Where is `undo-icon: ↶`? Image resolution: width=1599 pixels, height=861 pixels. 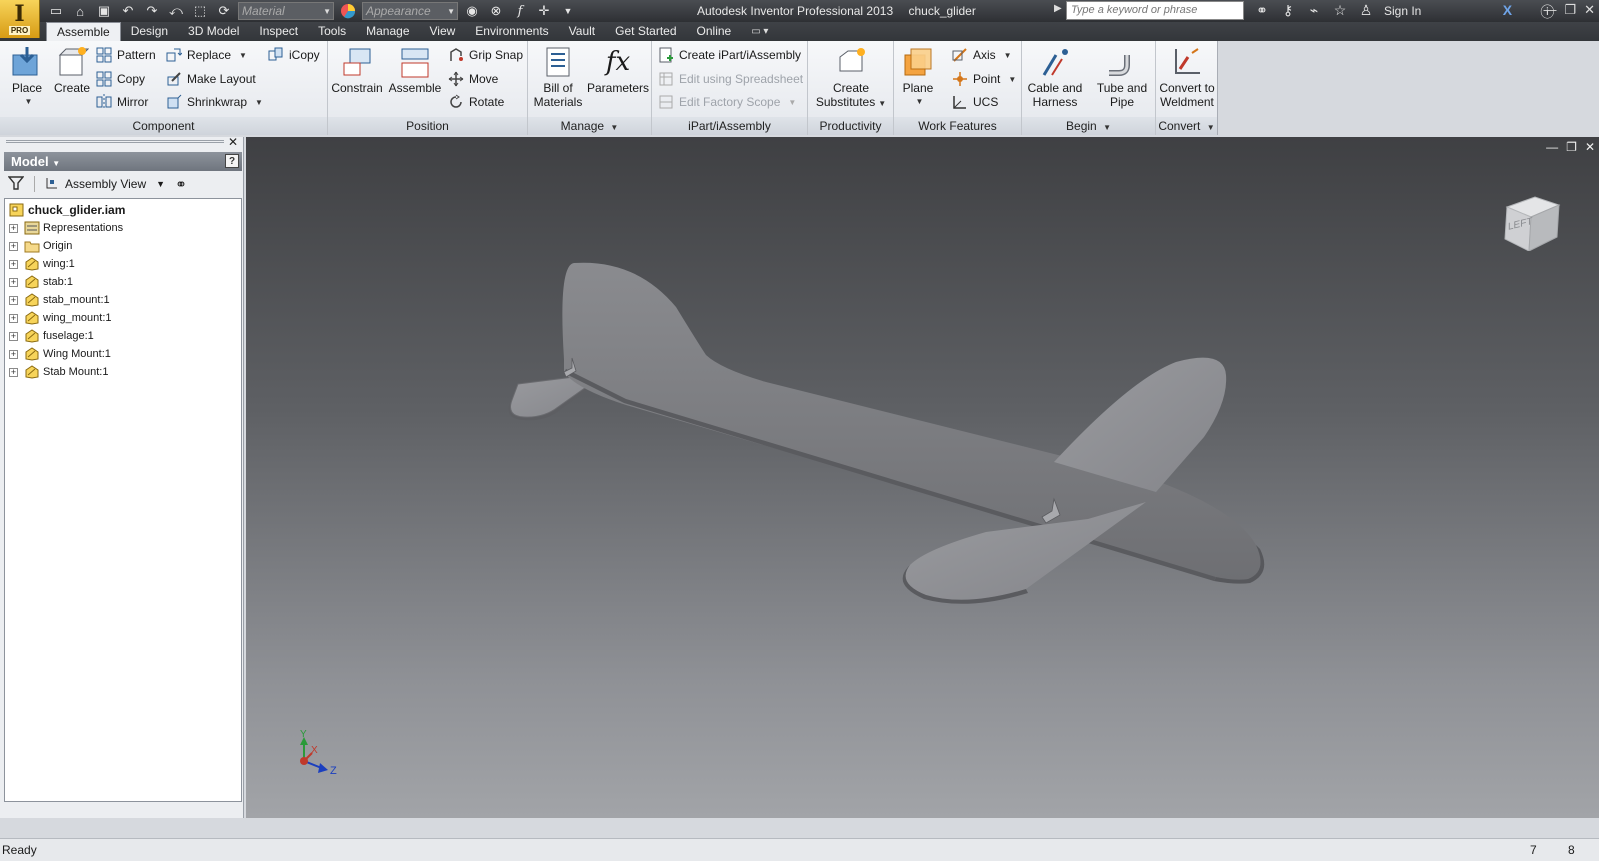 undo-icon: ↶ is located at coordinates (128, 11).